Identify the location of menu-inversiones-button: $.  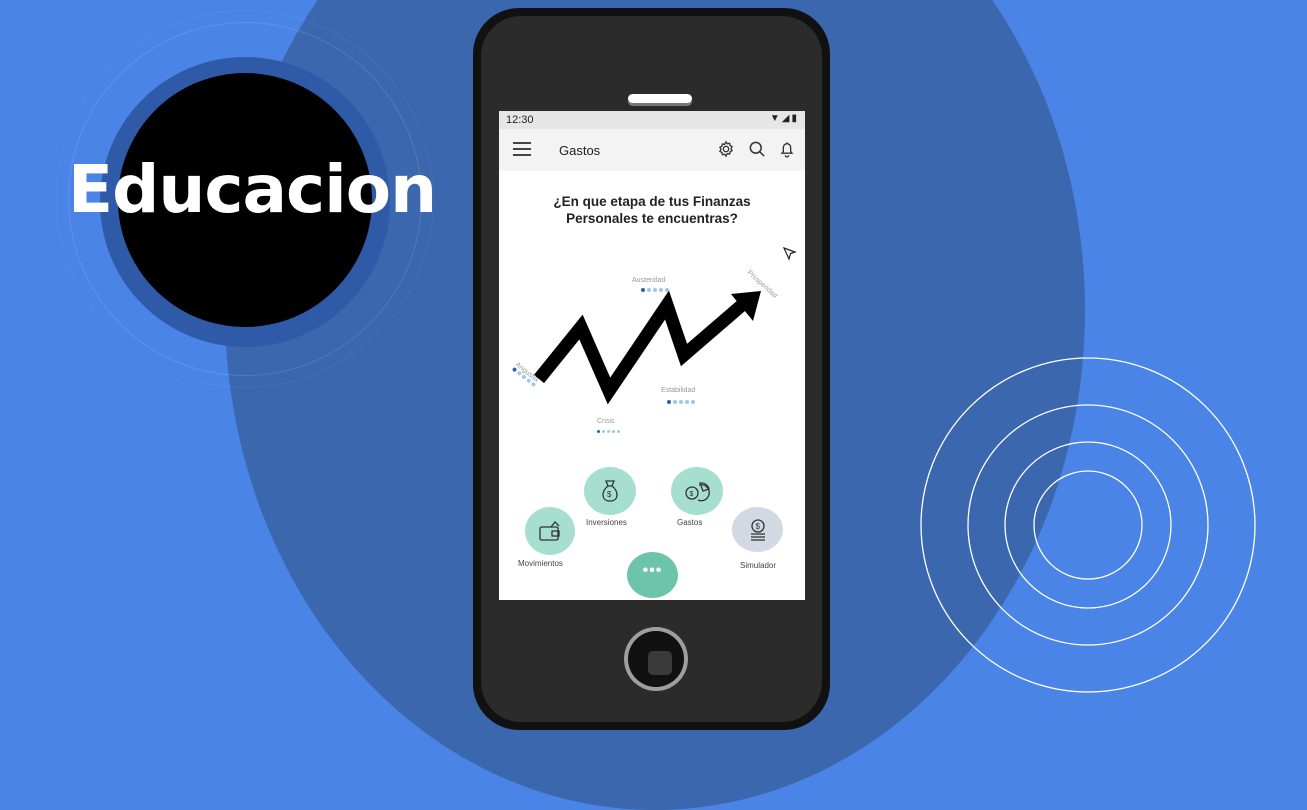
(610, 491).